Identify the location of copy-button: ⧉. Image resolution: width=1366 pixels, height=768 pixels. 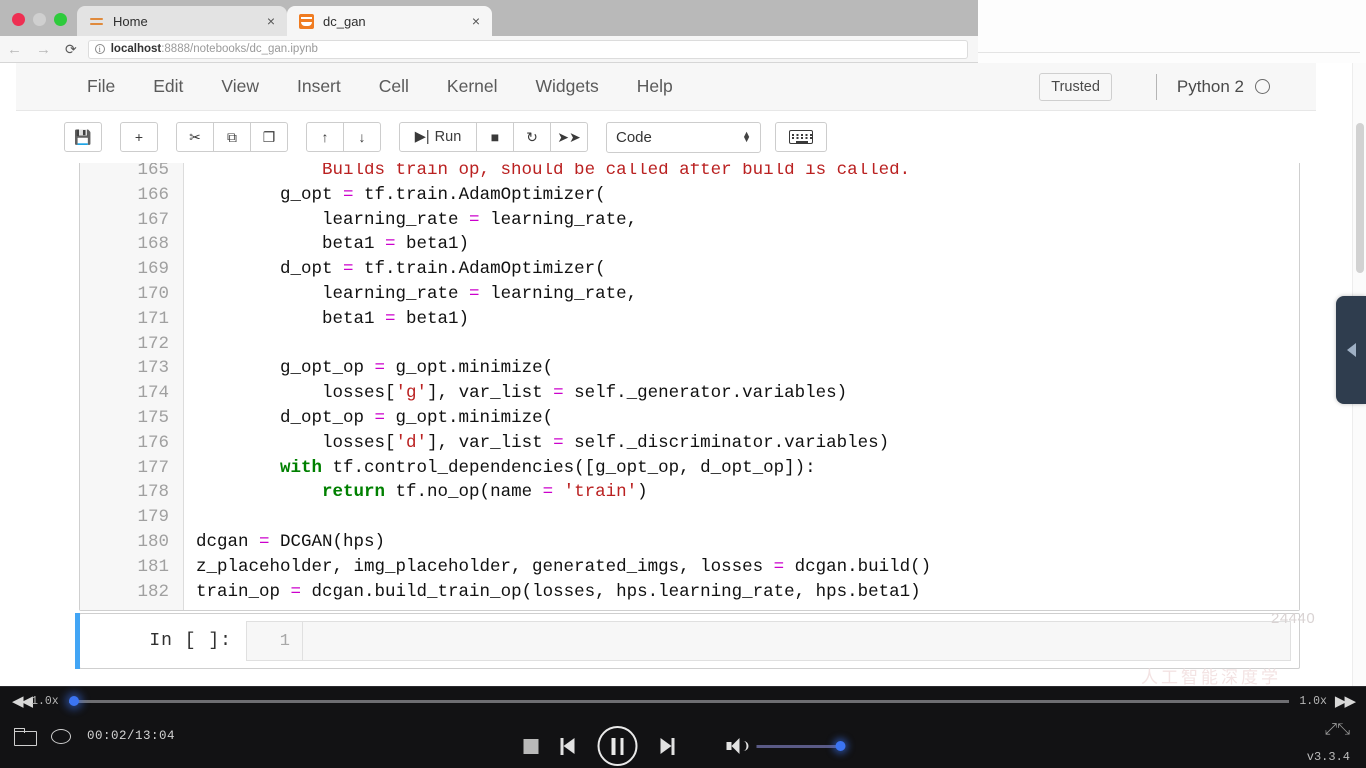
(232, 137).